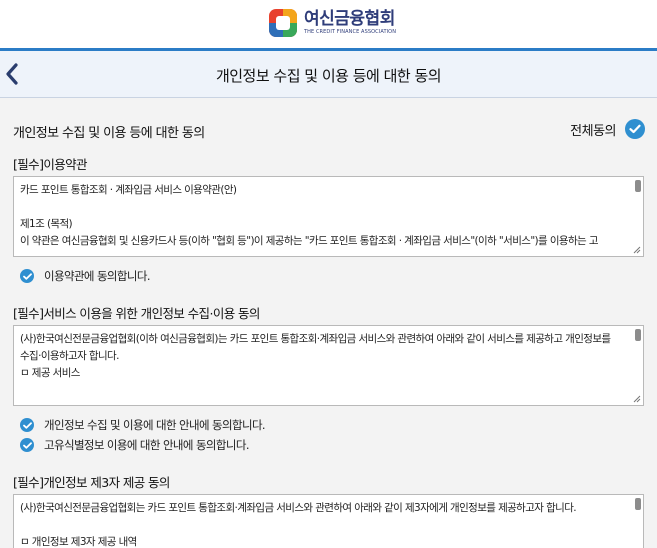 The image size is (657, 548). I want to click on unique-id-agree-checkbox: 고유식별정보 이용에 대한 안내에 동의합니다., so click(135, 445).